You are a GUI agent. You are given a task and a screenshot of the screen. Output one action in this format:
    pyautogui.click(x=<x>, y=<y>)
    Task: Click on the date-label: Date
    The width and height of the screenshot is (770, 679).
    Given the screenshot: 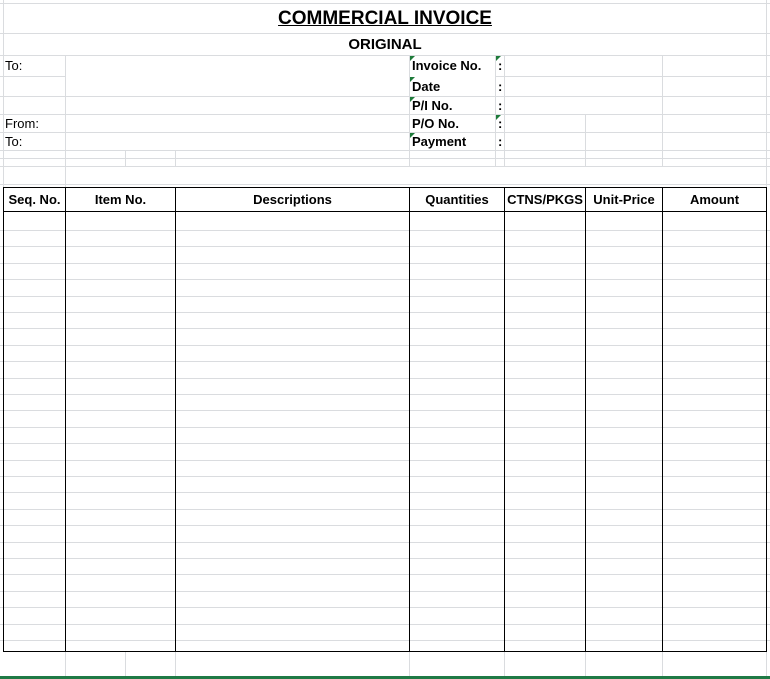 What is the action you would take?
    pyautogui.click(x=426, y=86)
    